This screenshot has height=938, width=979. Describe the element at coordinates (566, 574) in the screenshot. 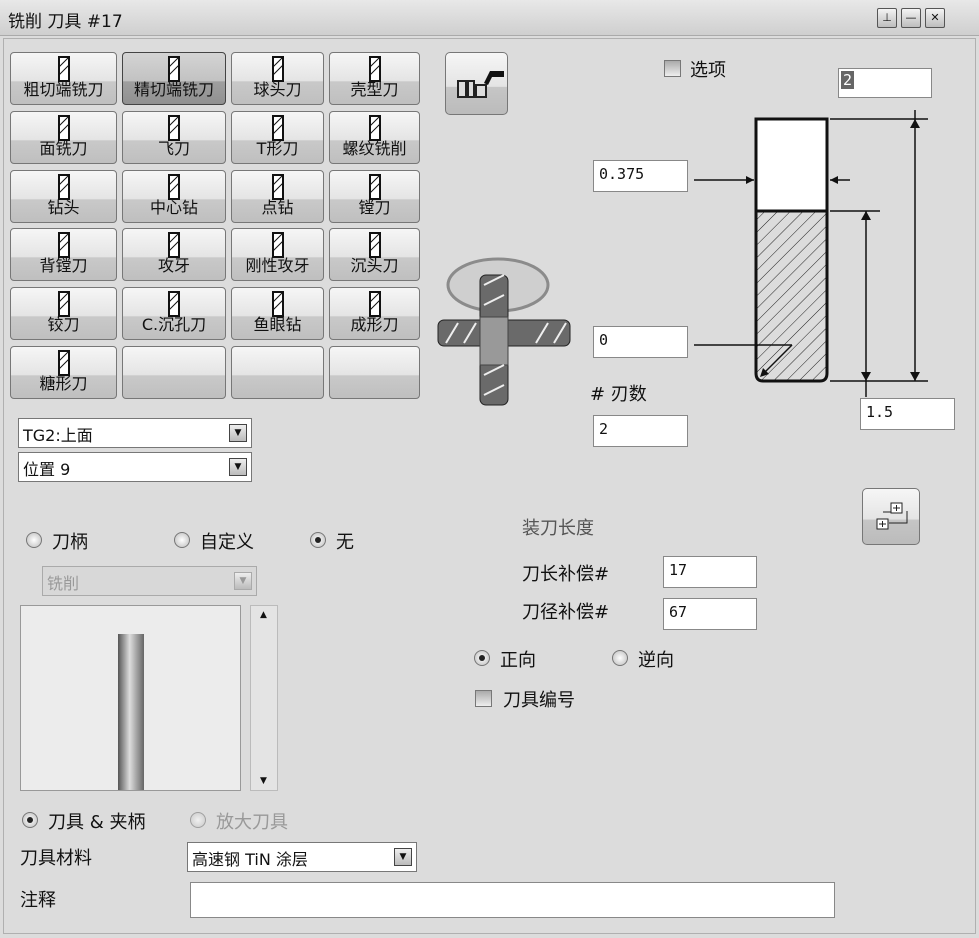

I see `length-comp-label: 刀长补偿#` at that location.